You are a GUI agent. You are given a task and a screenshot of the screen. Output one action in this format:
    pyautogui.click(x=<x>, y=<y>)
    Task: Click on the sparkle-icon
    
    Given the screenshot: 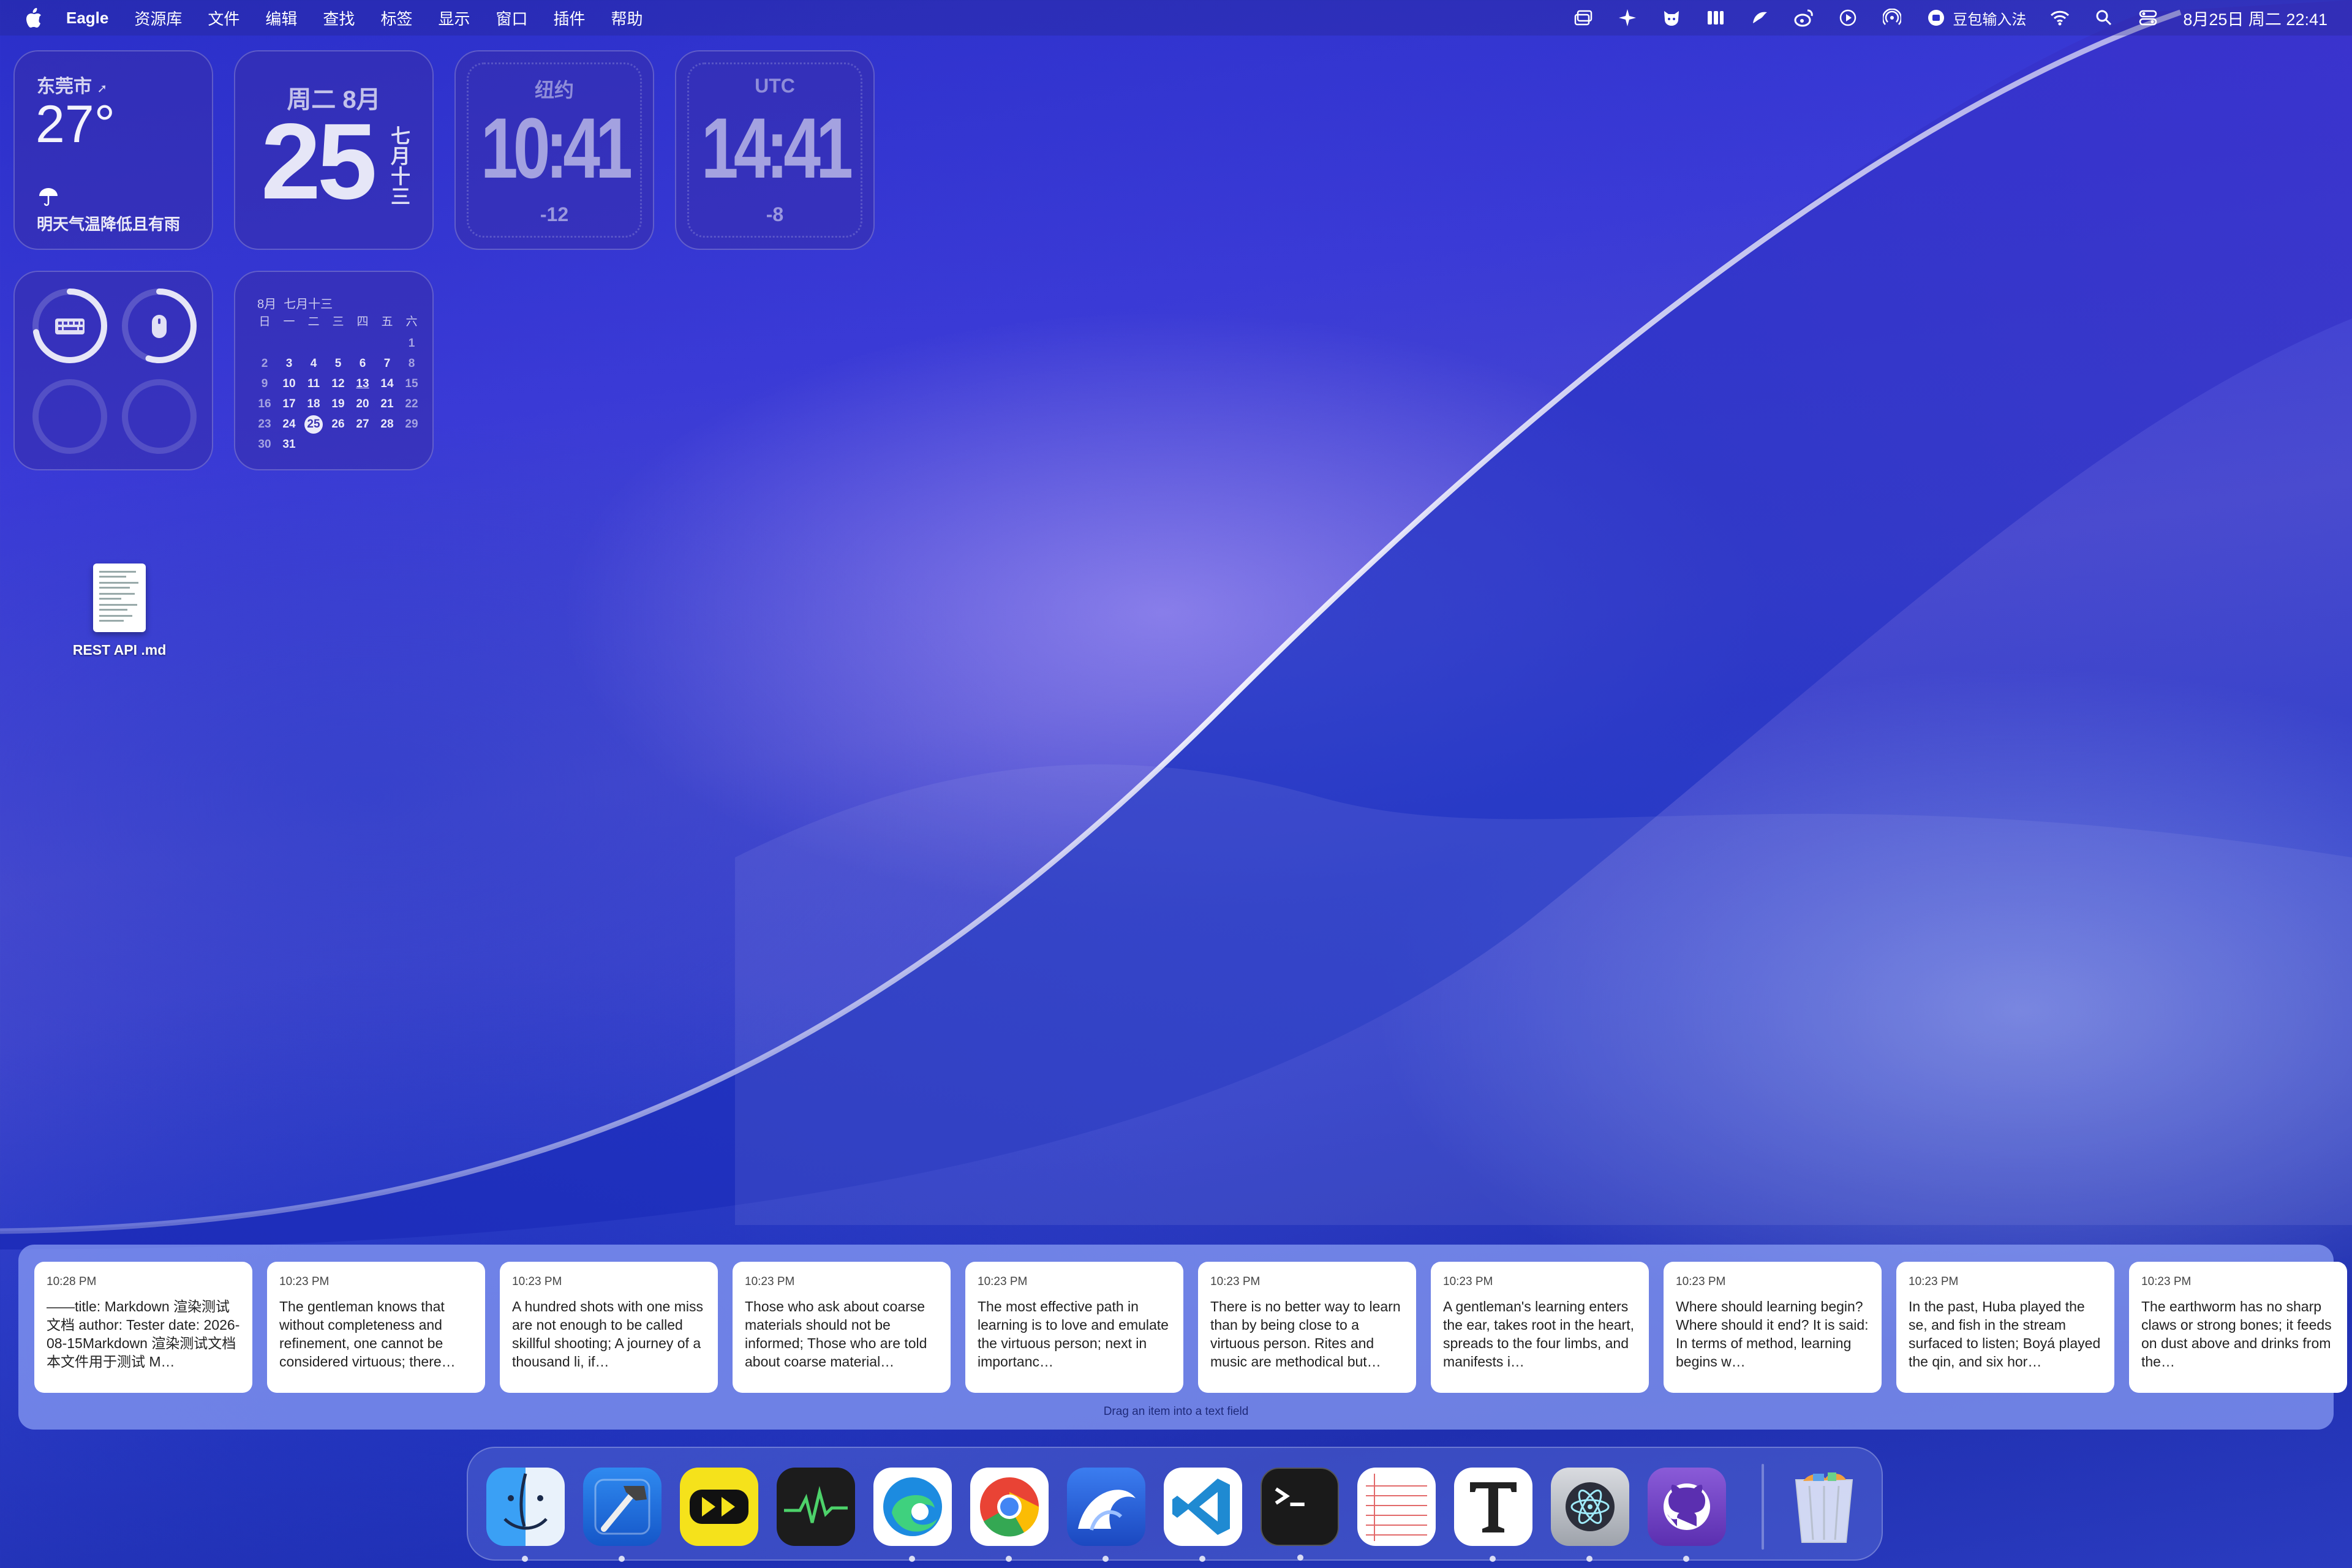 What is the action you would take?
    pyautogui.click(x=1628, y=18)
    